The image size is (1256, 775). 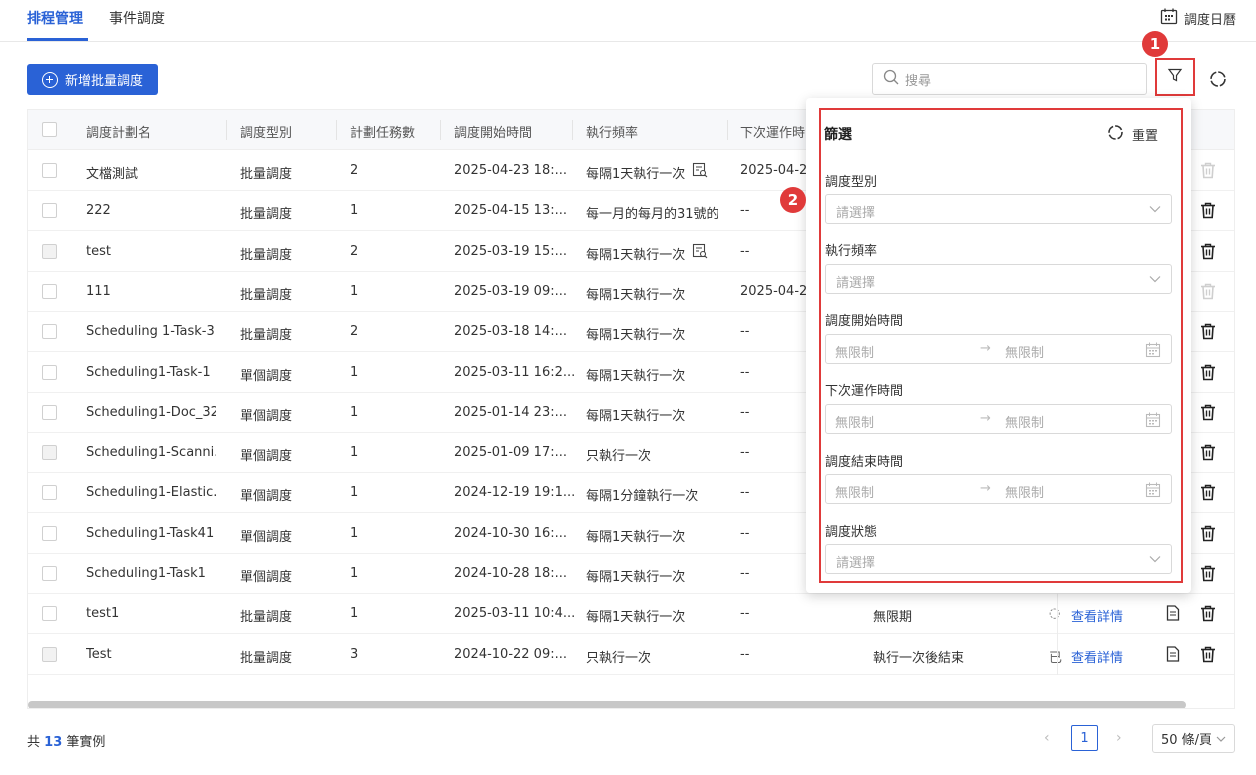 What do you see at coordinates (1155, 44) in the screenshot?
I see `step-badge-1: 1` at bounding box center [1155, 44].